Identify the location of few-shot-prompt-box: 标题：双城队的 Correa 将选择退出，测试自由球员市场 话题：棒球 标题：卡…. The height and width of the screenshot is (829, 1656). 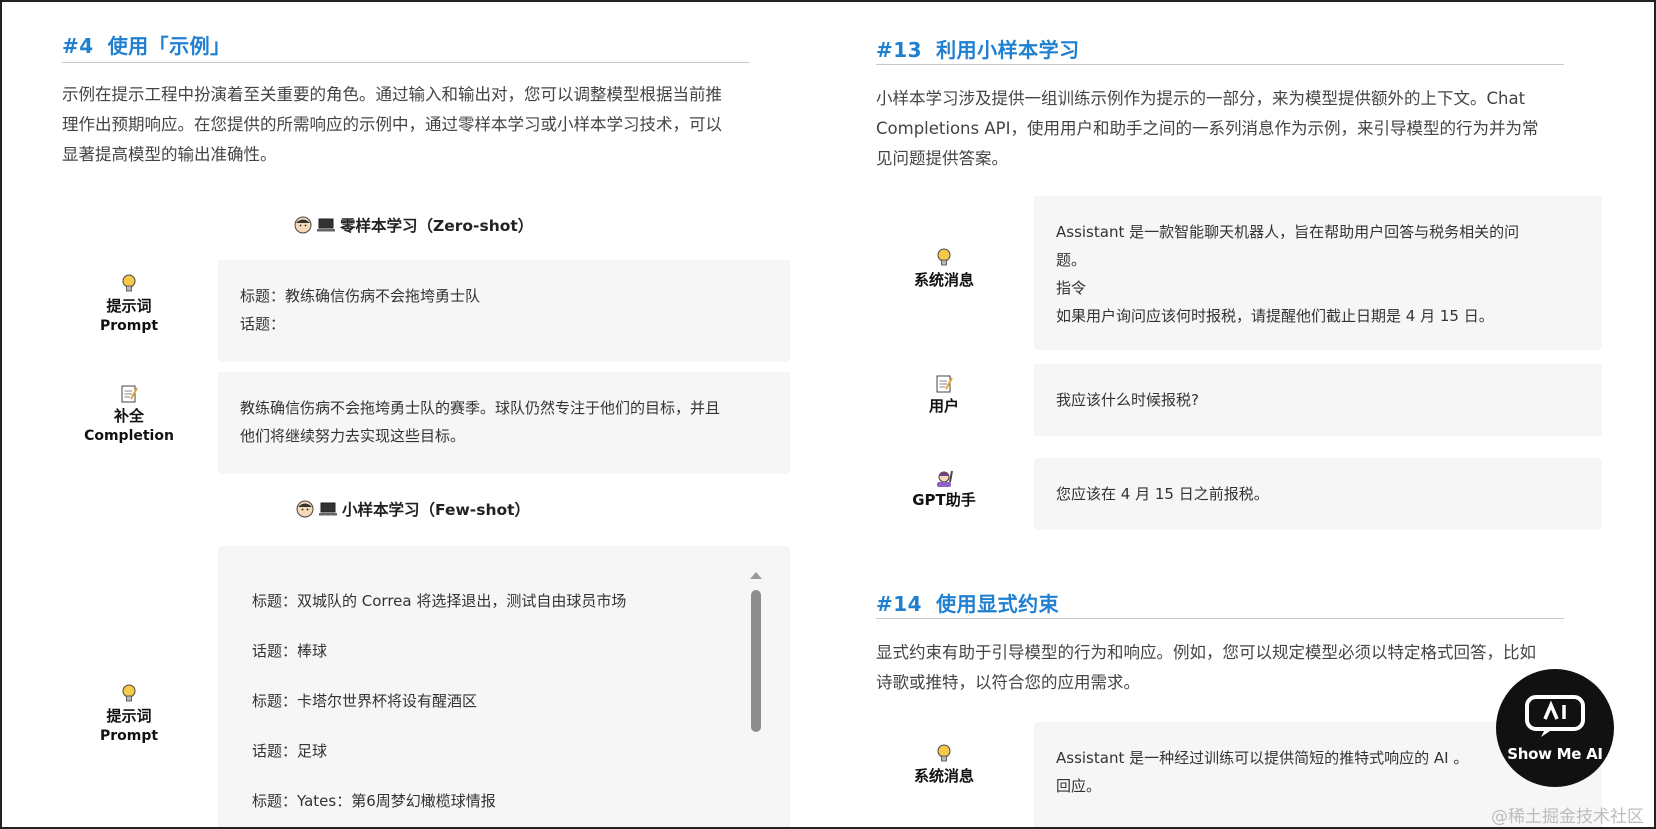
(504, 686).